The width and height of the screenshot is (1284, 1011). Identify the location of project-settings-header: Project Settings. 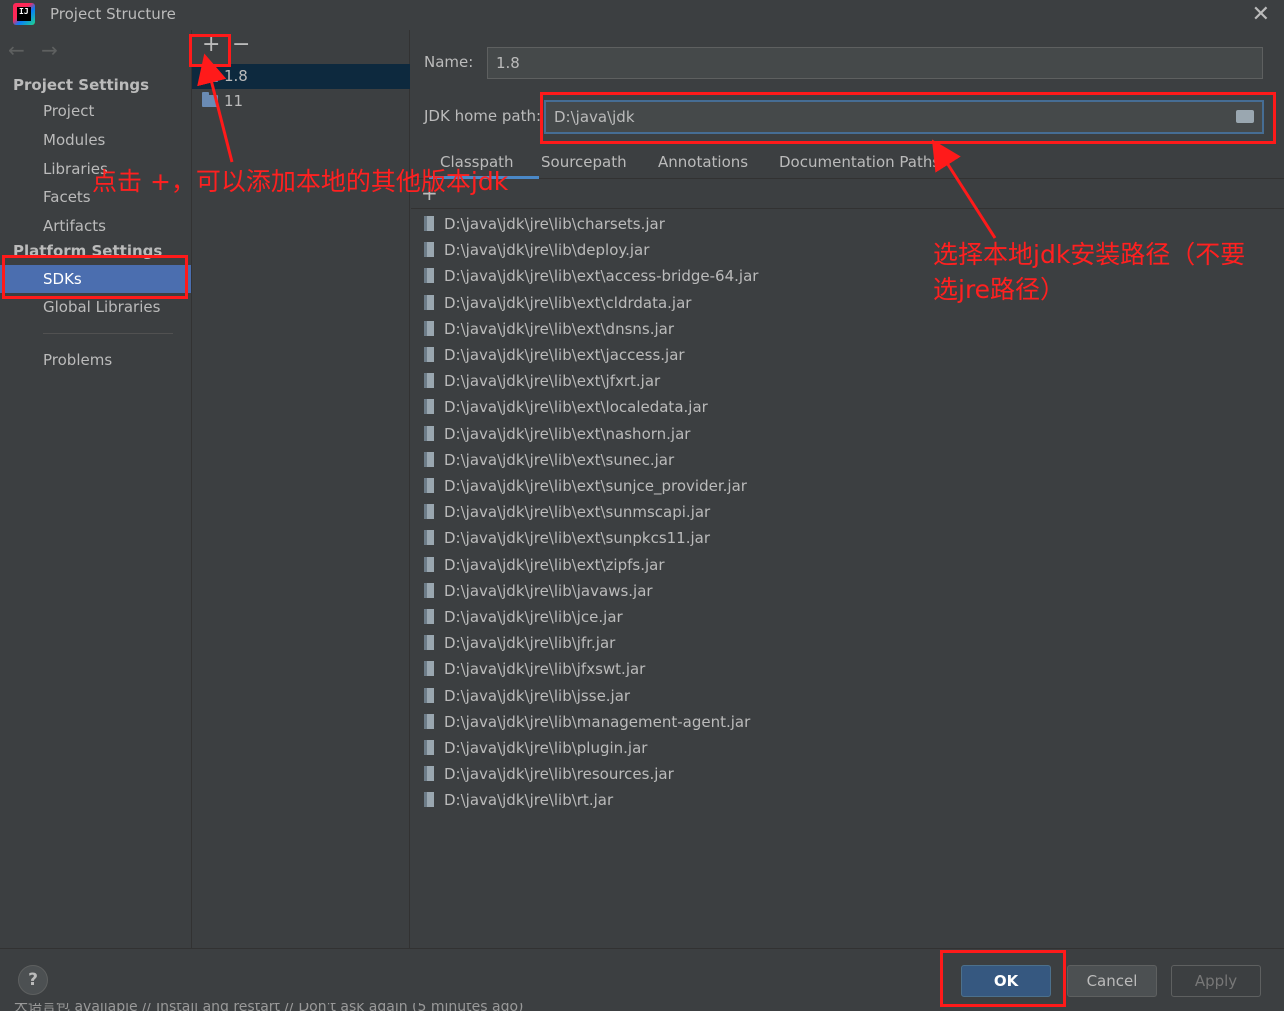
(81, 85).